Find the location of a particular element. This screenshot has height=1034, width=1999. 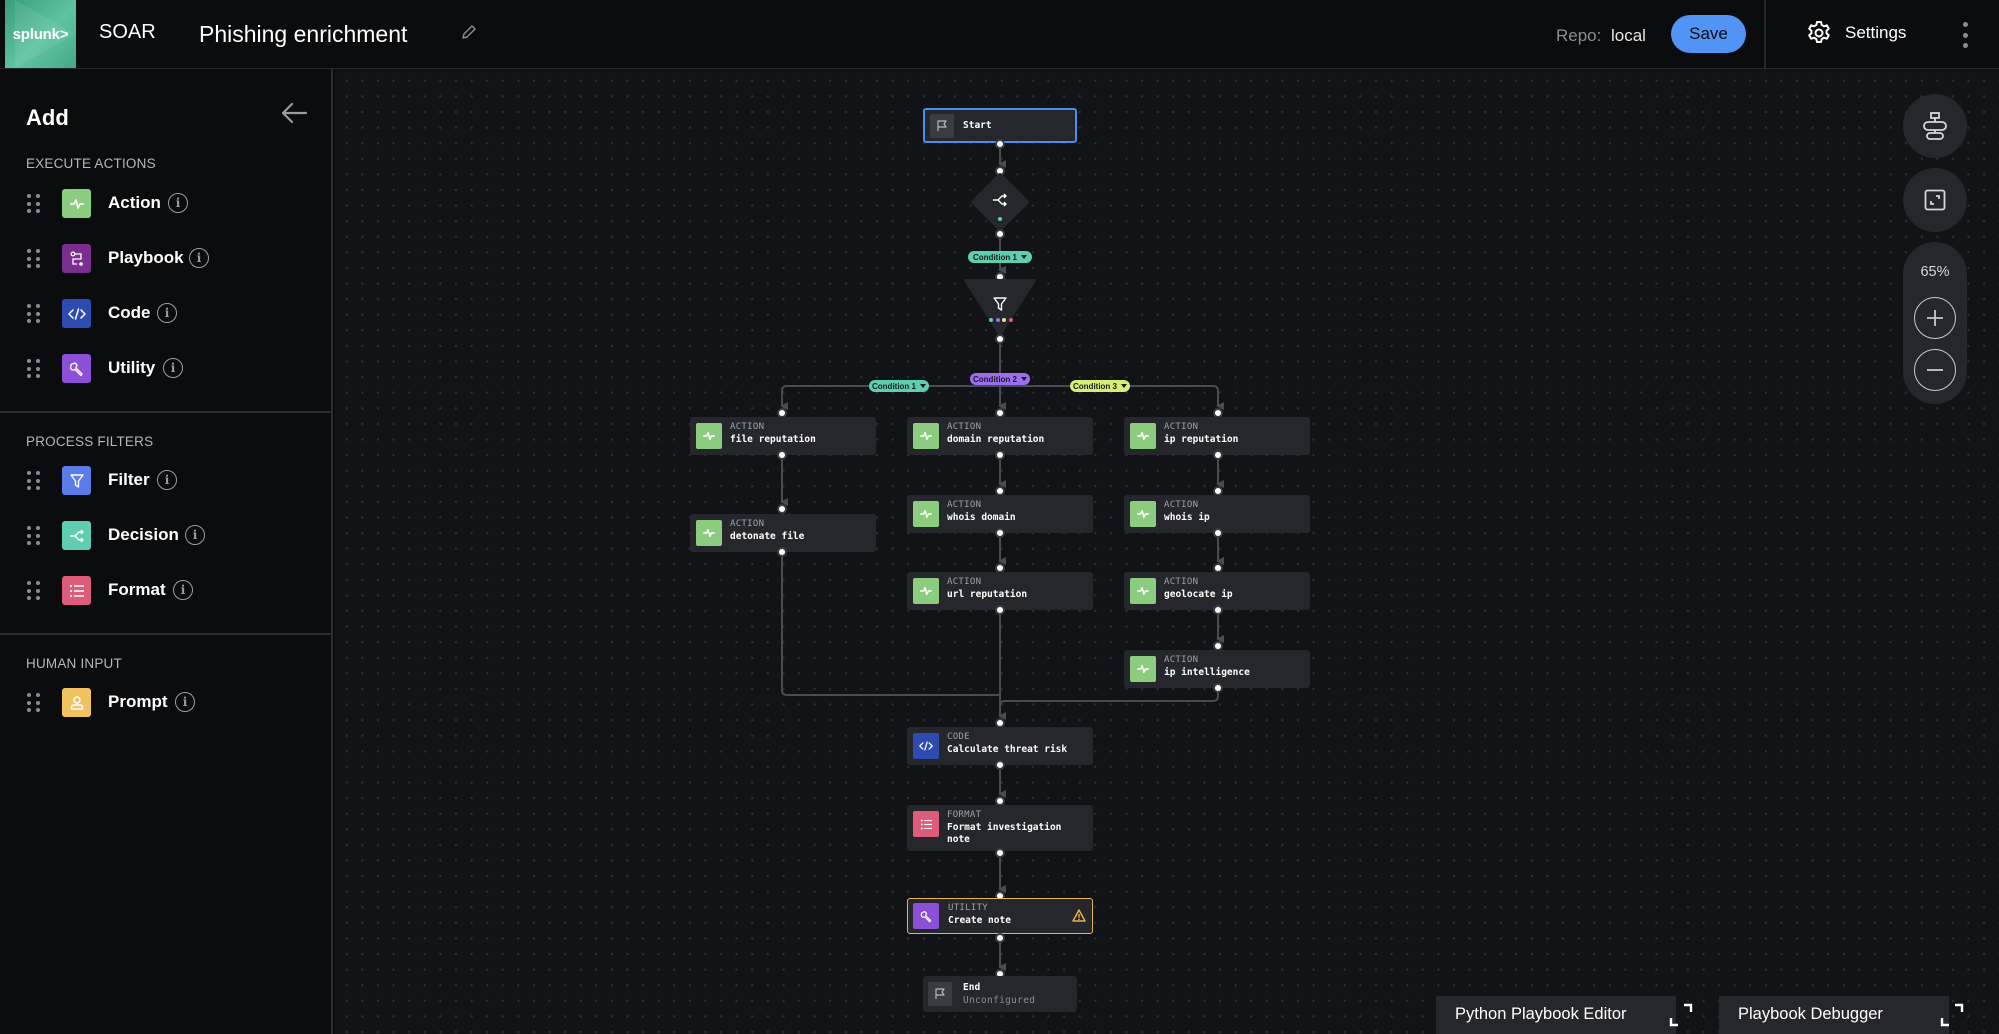

node-name: Calculate threat risk is located at coordinates (1007, 749).